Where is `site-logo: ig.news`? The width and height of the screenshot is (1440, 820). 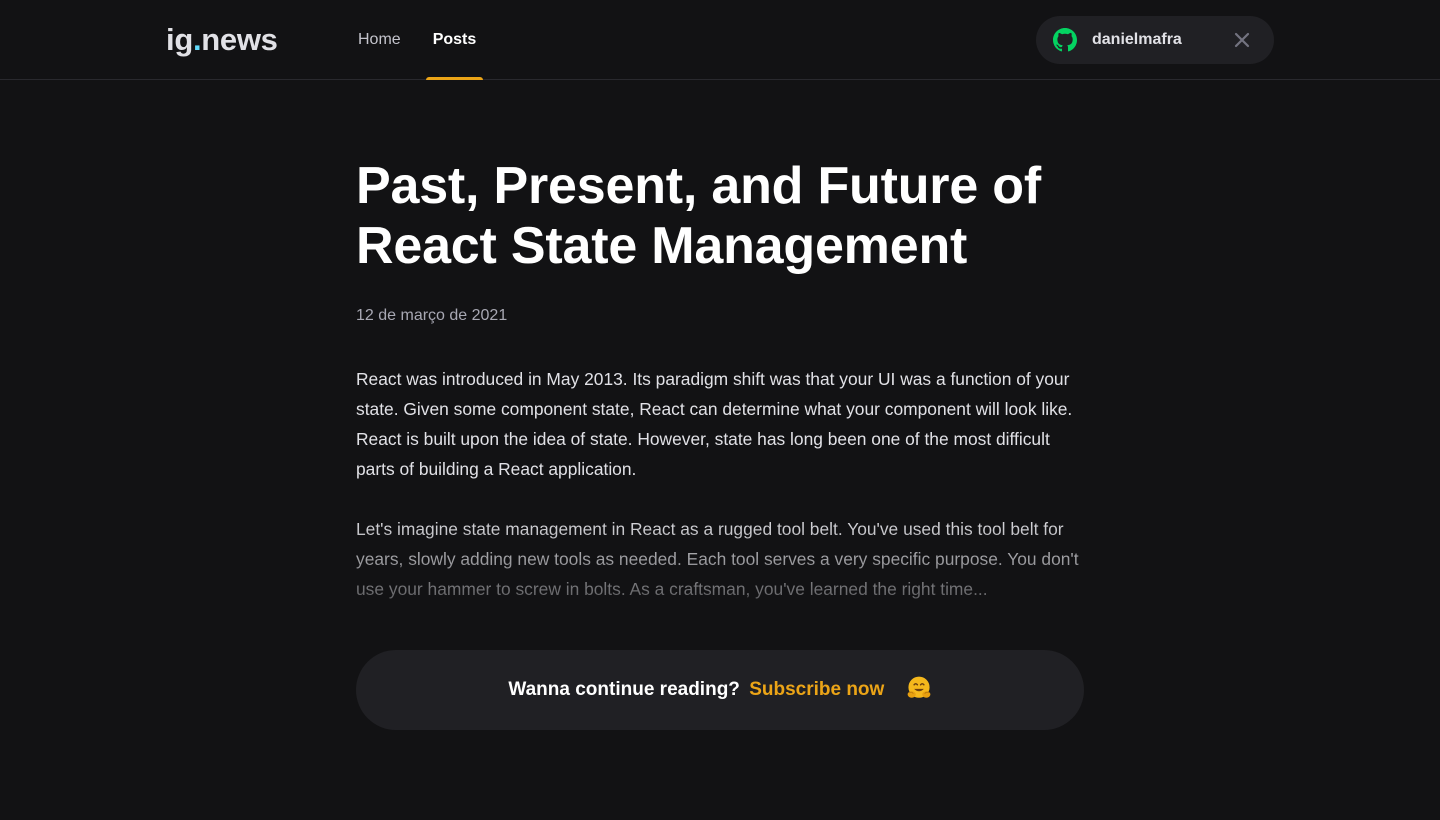
site-logo: ig.news is located at coordinates (222, 40).